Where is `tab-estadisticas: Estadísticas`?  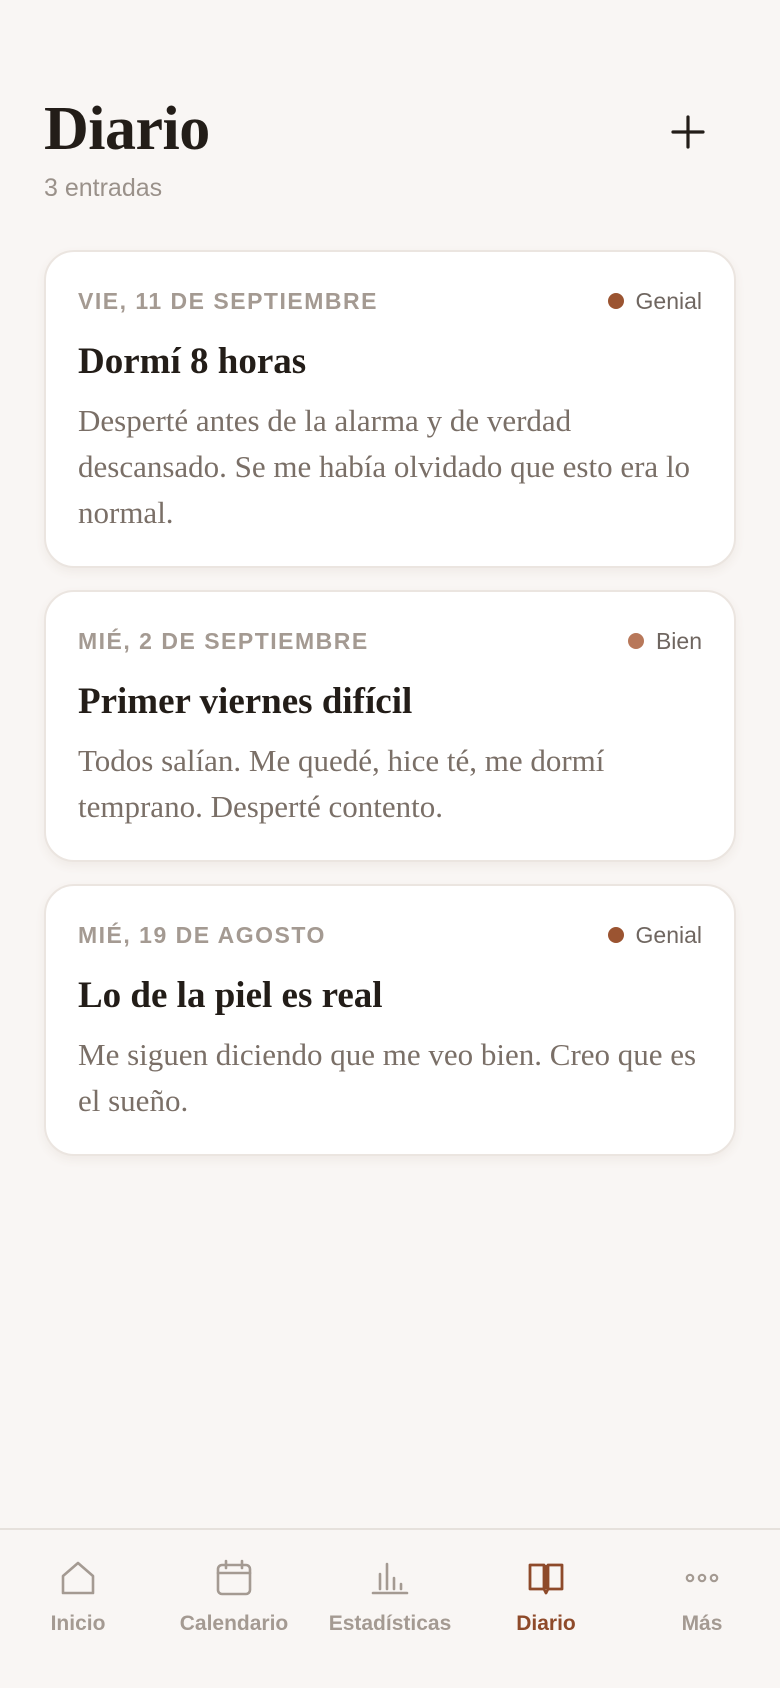 tab-estadisticas: Estadísticas is located at coordinates (390, 1609).